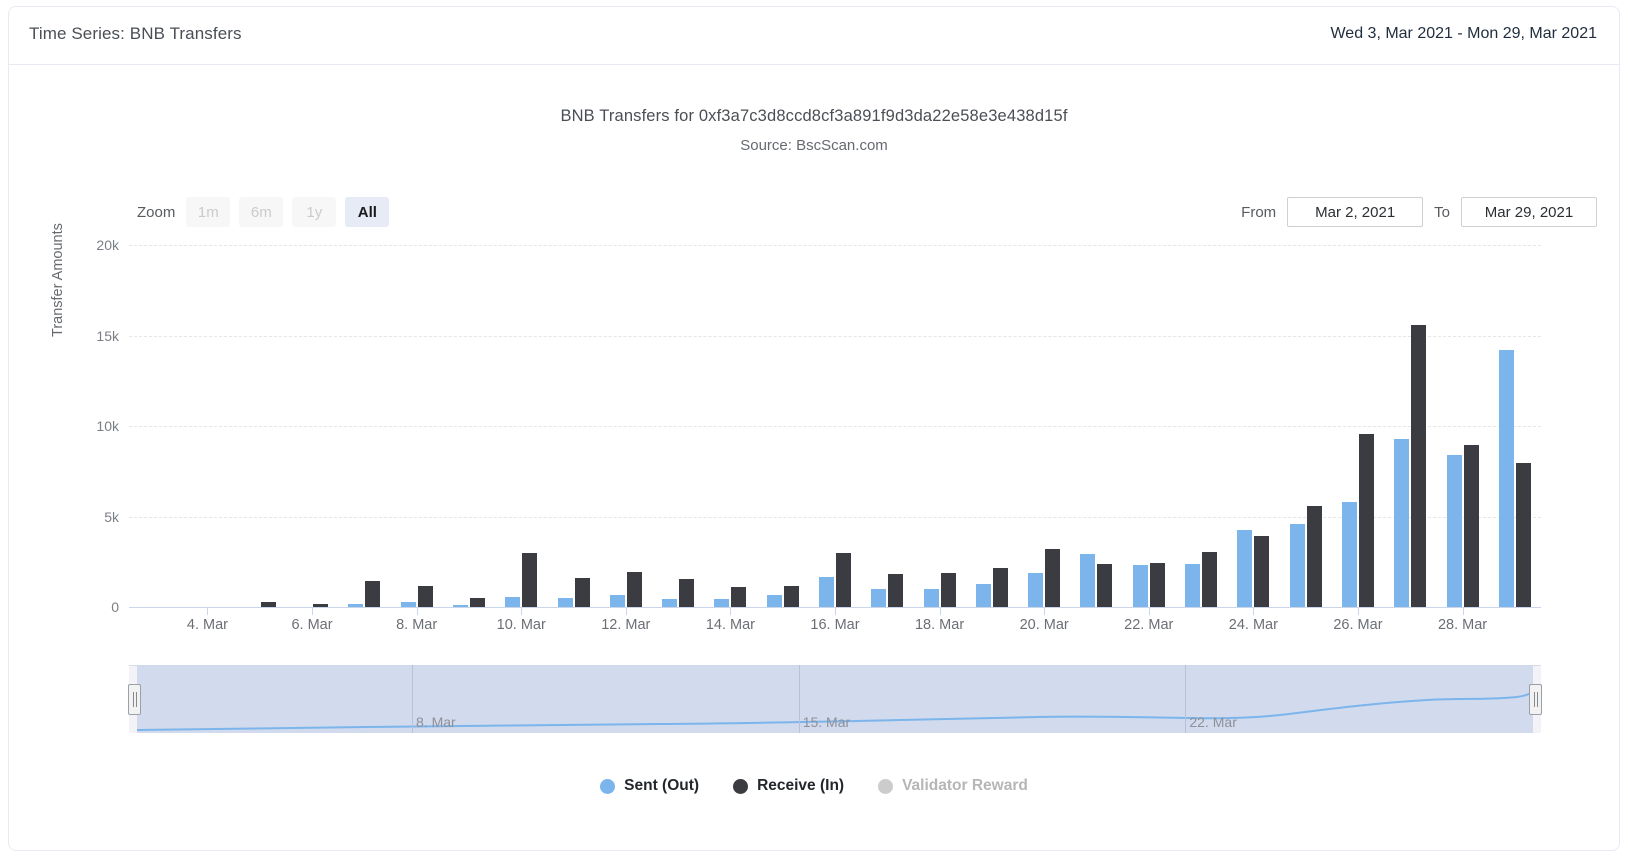 This screenshot has height=865, width=1628. What do you see at coordinates (261, 212) in the screenshot?
I see `zoom-button-6m: 6m` at bounding box center [261, 212].